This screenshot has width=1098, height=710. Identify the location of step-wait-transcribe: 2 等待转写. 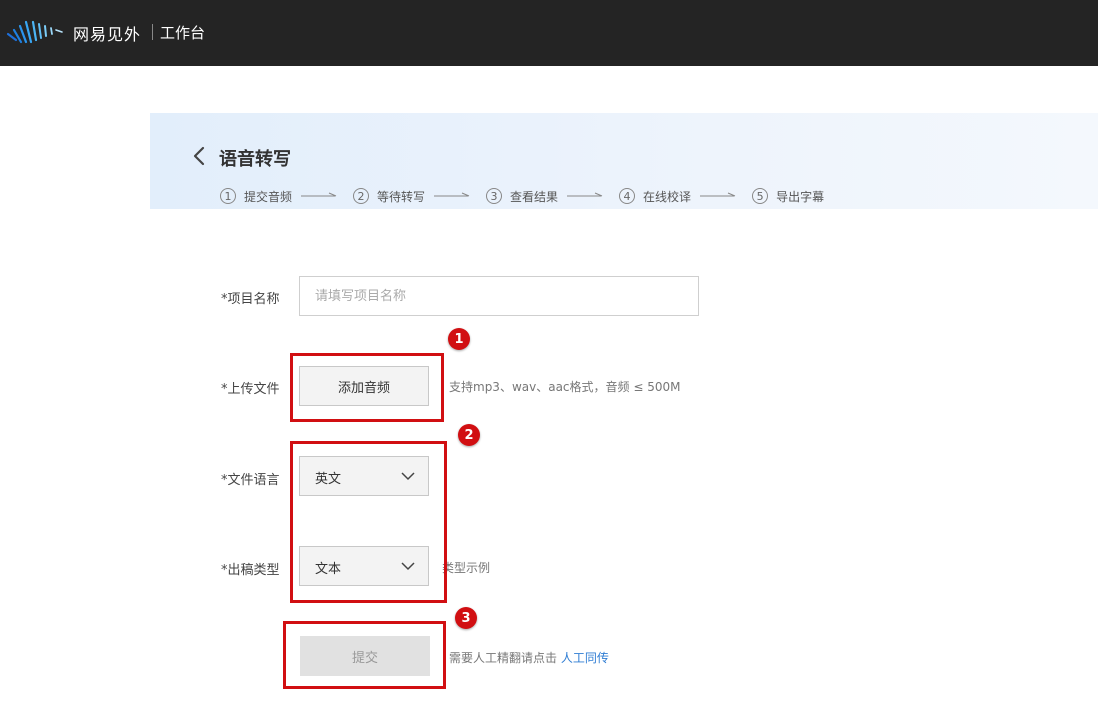
(419, 196).